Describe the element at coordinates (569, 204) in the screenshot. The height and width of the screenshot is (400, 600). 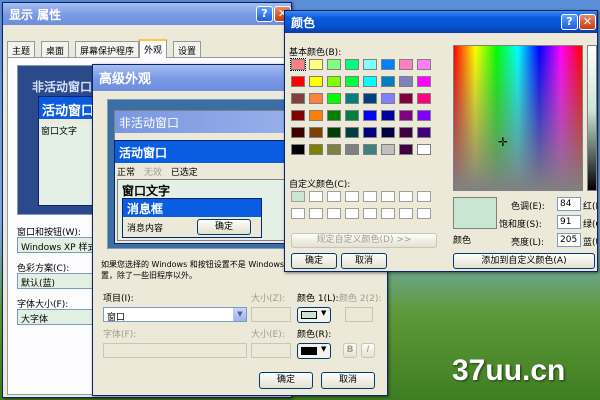
I see `hue-input: 84` at that location.